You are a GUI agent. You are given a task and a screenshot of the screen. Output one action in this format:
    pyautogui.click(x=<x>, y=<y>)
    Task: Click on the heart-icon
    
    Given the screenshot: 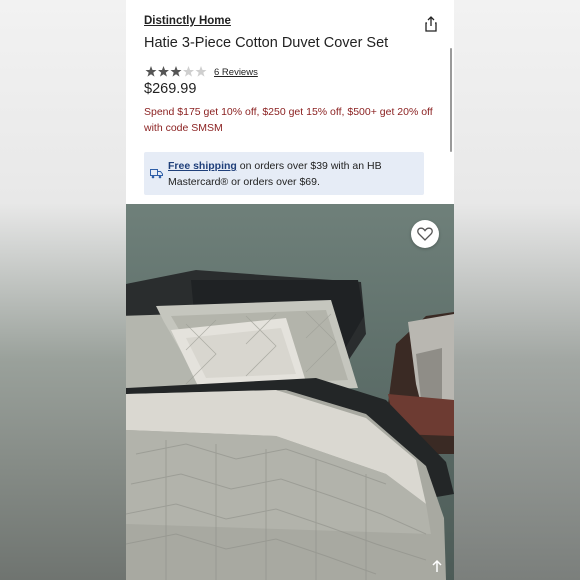 What is the action you would take?
    pyautogui.click(x=425, y=234)
    